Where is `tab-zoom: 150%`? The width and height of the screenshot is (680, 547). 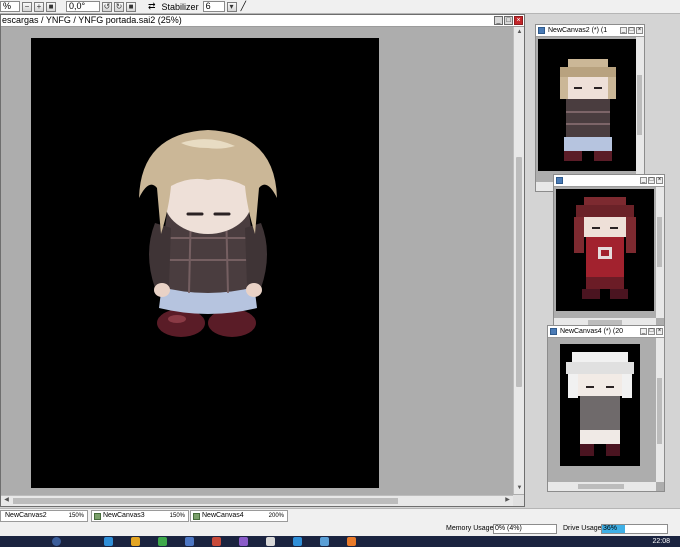
tab-zoom: 150% is located at coordinates (177, 516).